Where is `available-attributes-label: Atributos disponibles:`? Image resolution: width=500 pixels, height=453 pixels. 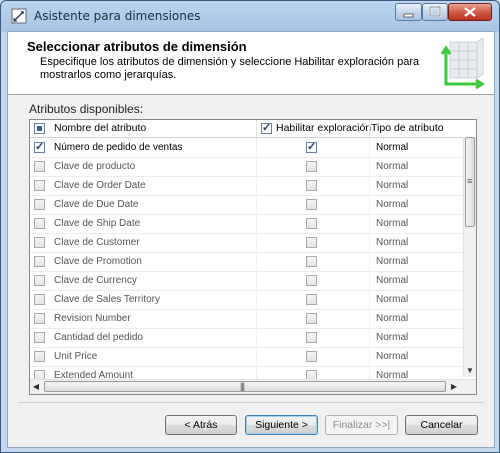
available-attributes-label: Atributos disponibles: is located at coordinates (86, 109).